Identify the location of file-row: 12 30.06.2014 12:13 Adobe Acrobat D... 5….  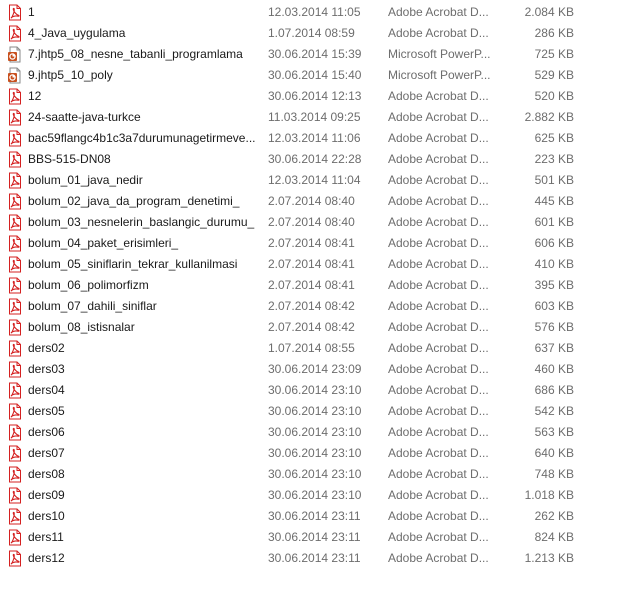
(317, 96).